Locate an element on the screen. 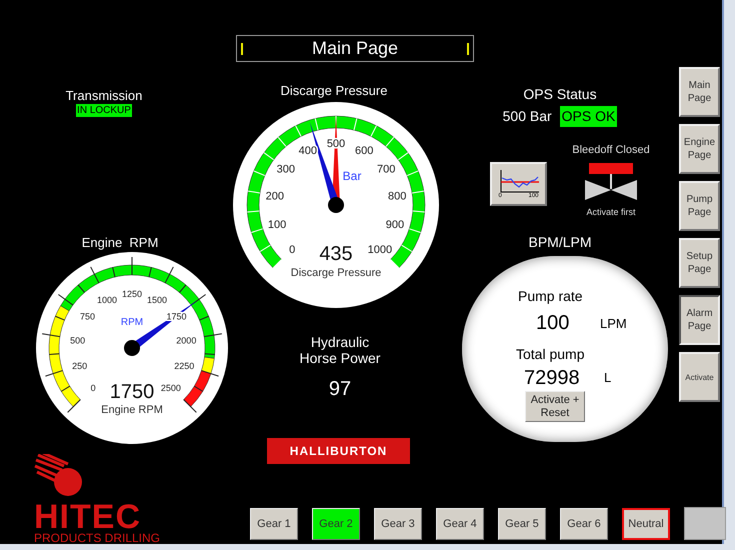  ops-pressure: 500 Bar is located at coordinates (527, 116).